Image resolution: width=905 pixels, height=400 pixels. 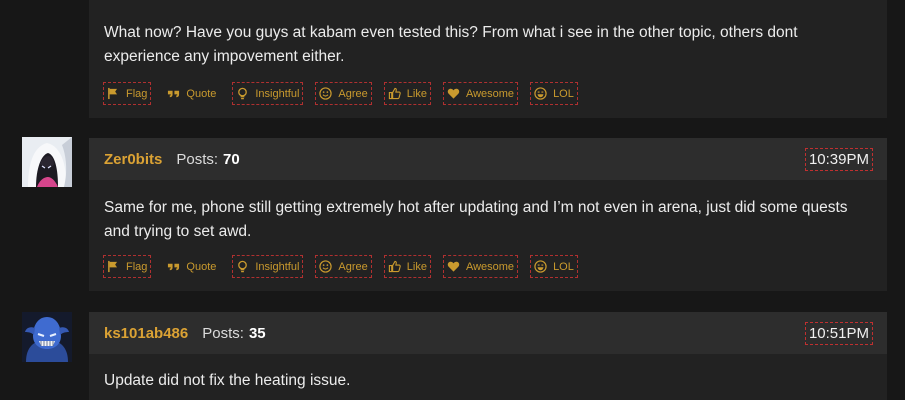 I want to click on post-header: ks101ab486 Posts: 35 10:51PM, so click(x=488, y=333).